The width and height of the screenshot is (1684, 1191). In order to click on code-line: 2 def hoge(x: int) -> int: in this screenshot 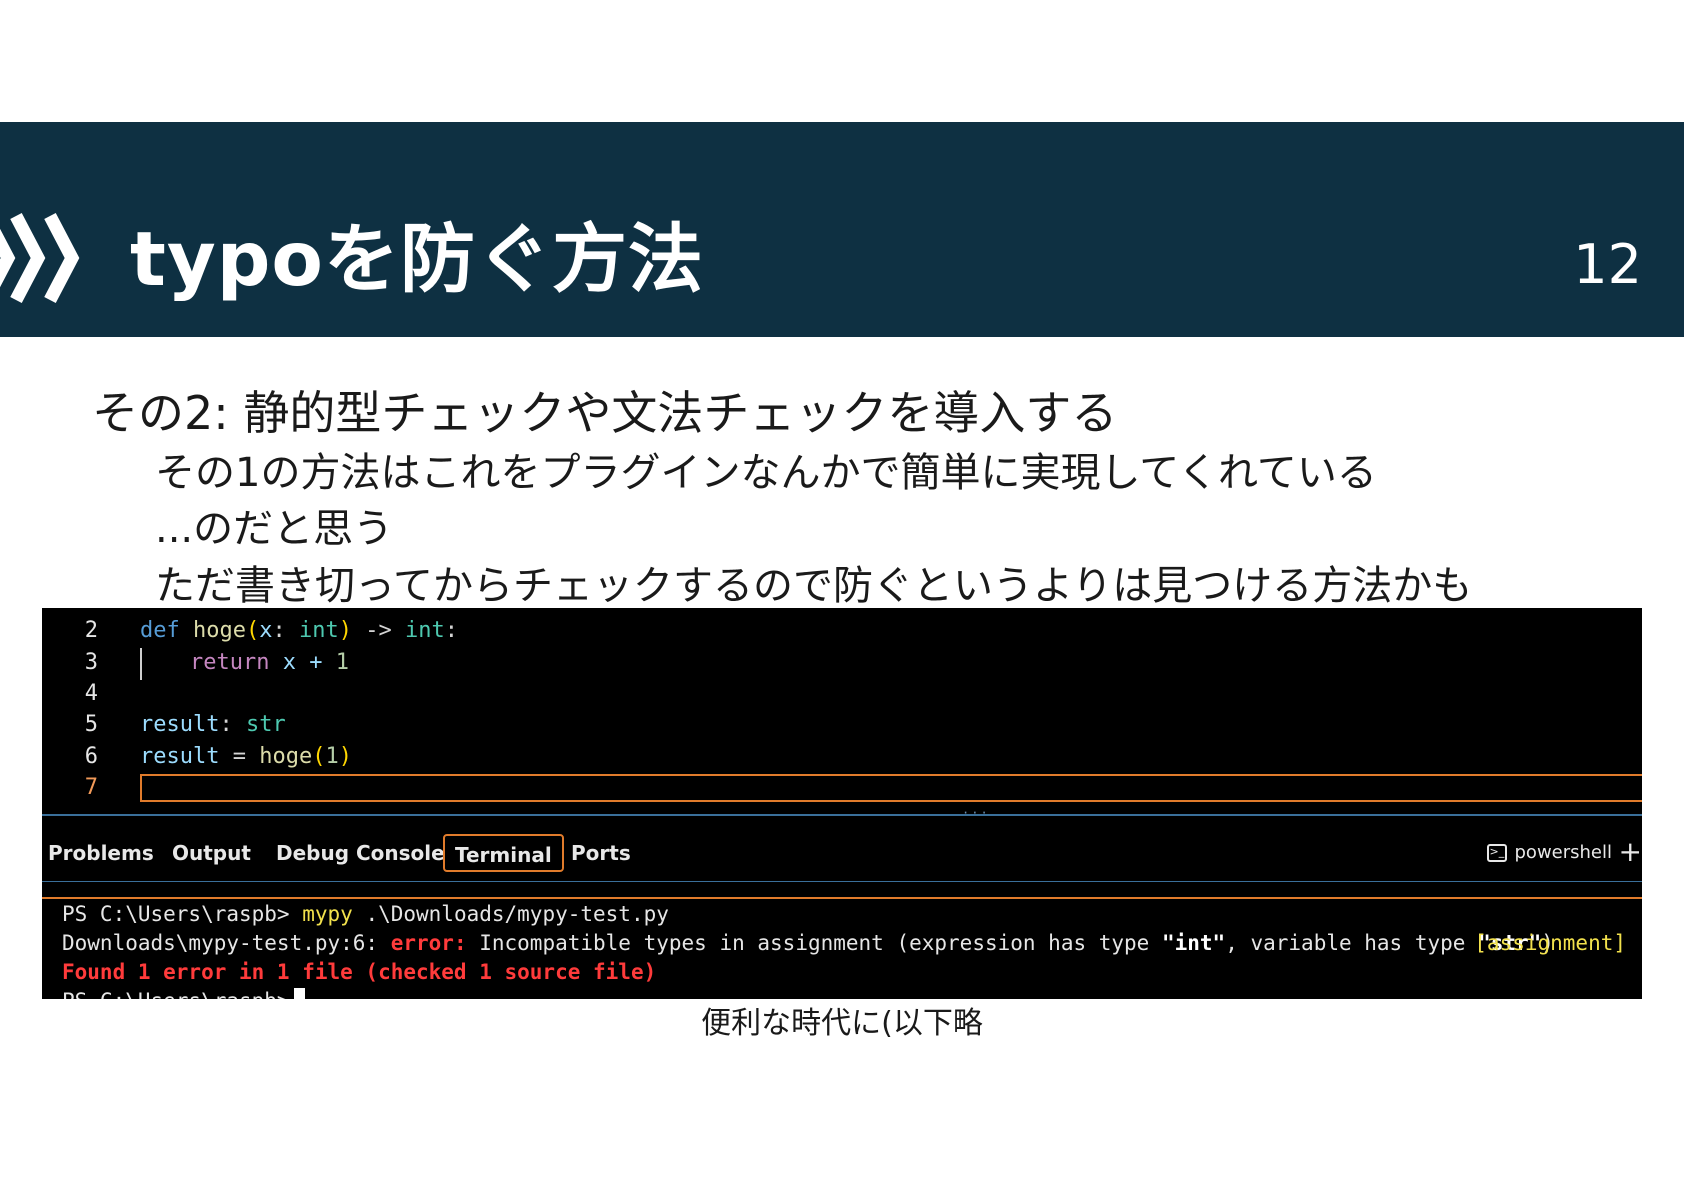, I will do `click(842, 631)`.